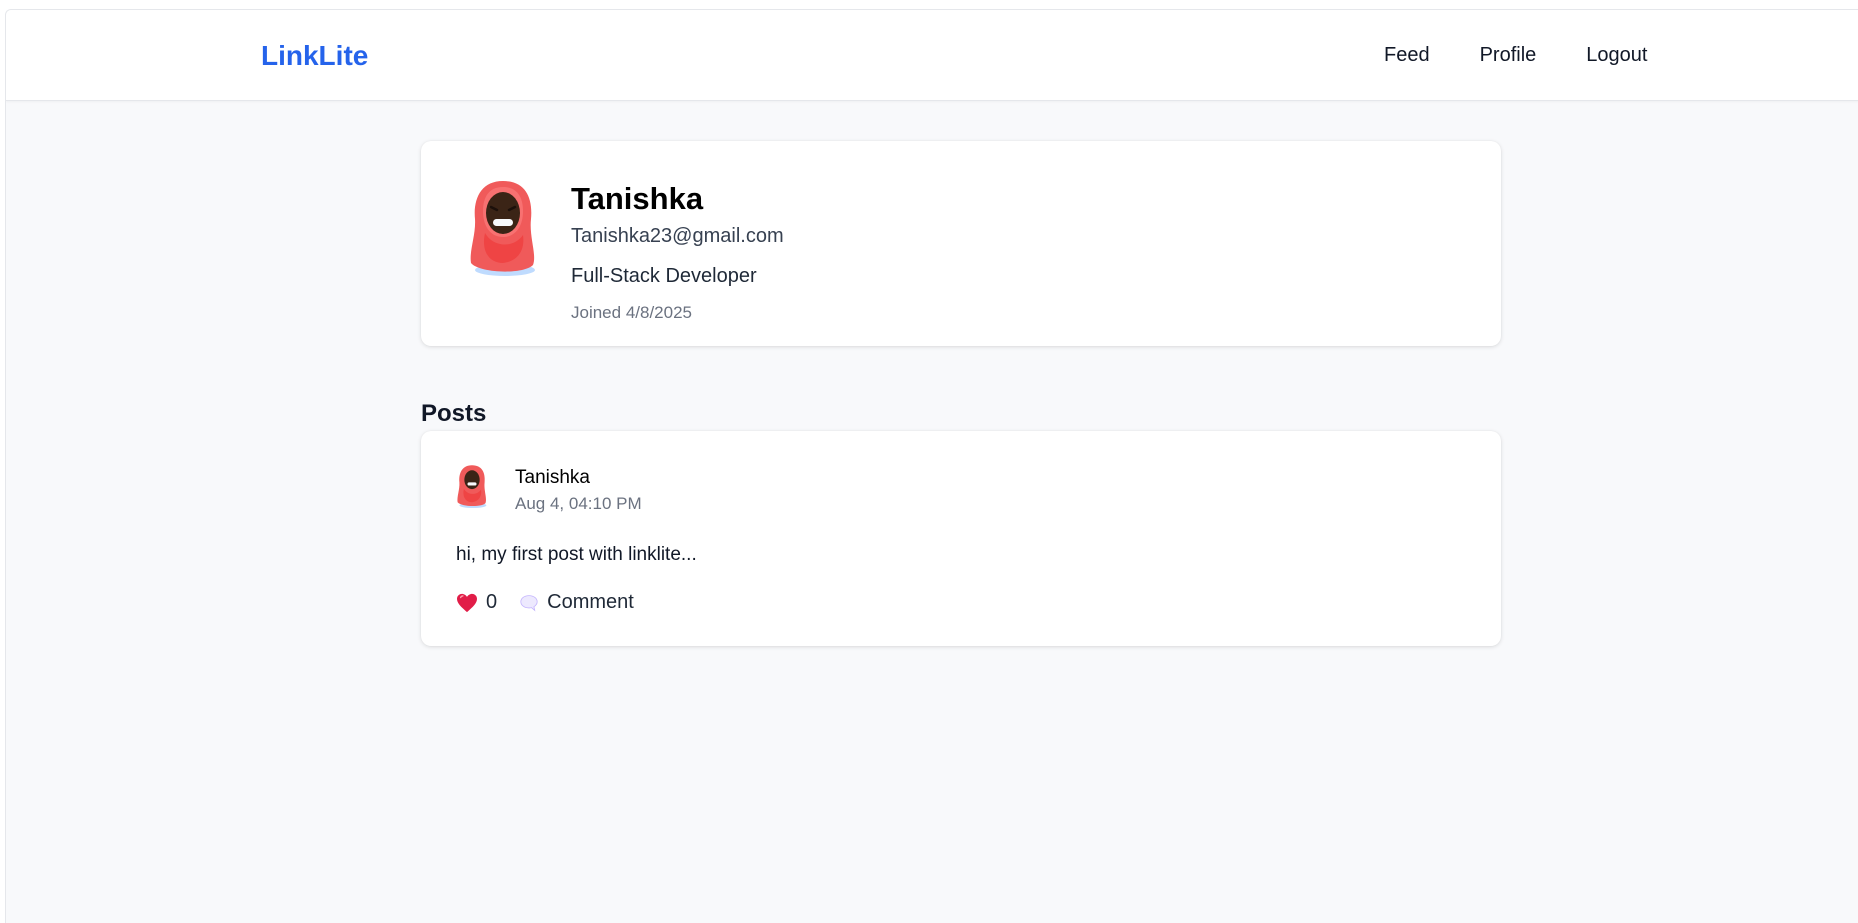 This screenshot has width=1858, height=923. I want to click on post-timestamp: Aug 4, 04:10 PM, so click(578, 503).